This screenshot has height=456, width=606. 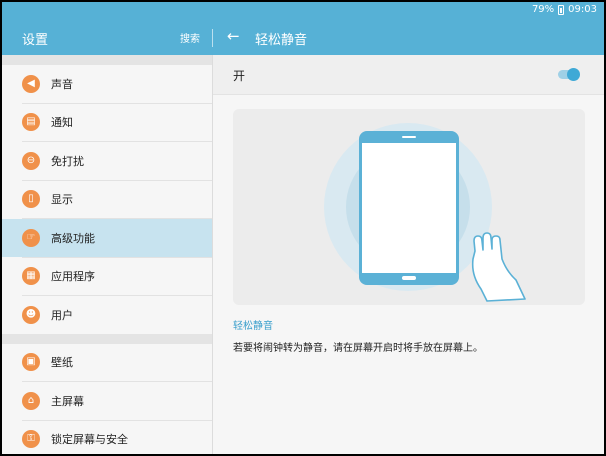 What do you see at coordinates (107, 161) in the screenshot?
I see `sidebar-item: ⊖ 免打扰` at bounding box center [107, 161].